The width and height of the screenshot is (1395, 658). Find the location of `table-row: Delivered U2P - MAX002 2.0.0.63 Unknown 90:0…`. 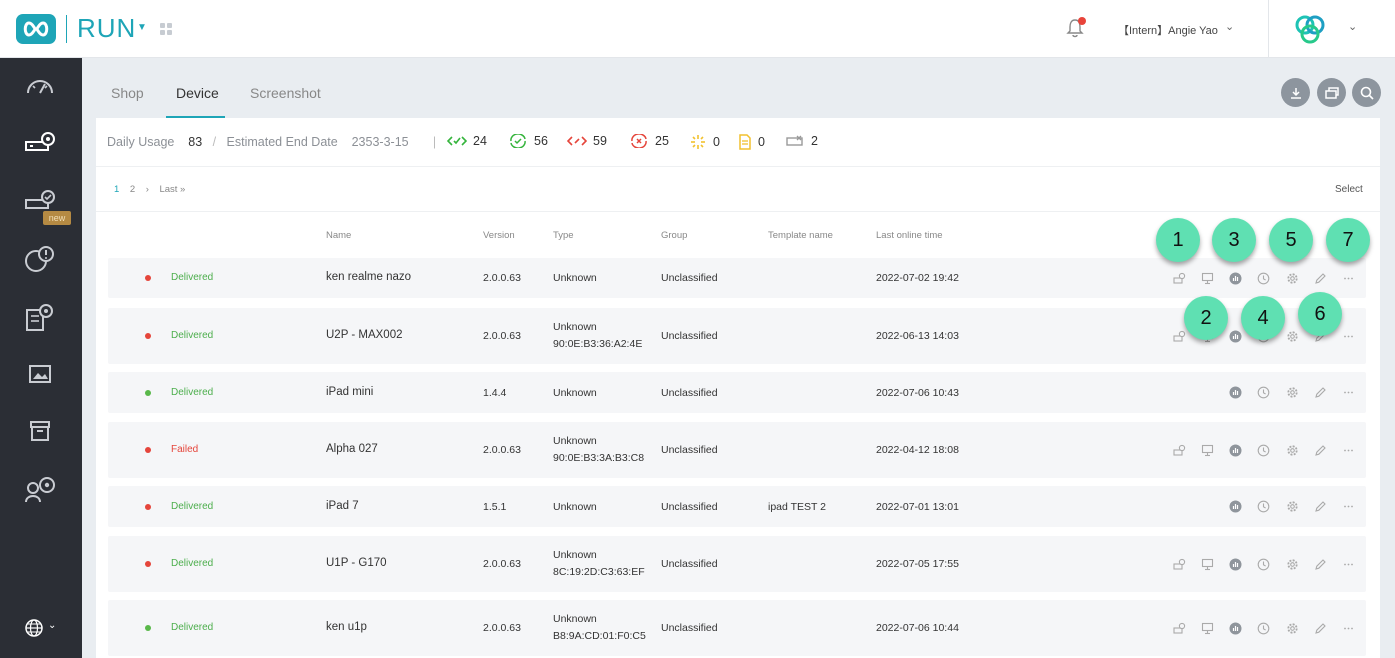

table-row: Delivered U2P - MAX002 2.0.0.63 Unknown 90:0… is located at coordinates (737, 336).